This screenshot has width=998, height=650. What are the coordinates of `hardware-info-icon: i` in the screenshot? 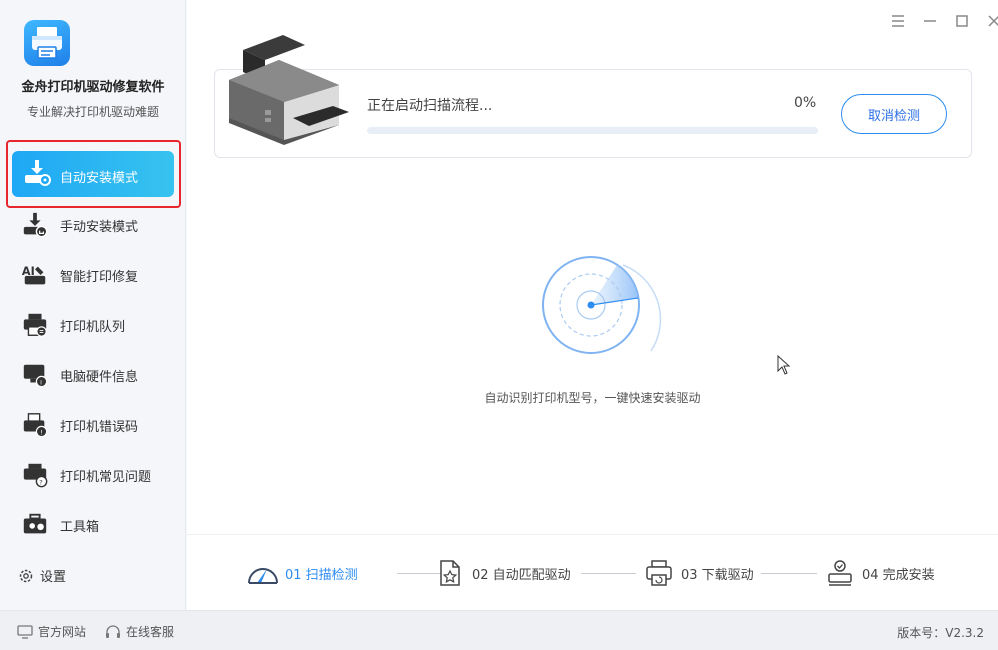 It's located at (35, 375).